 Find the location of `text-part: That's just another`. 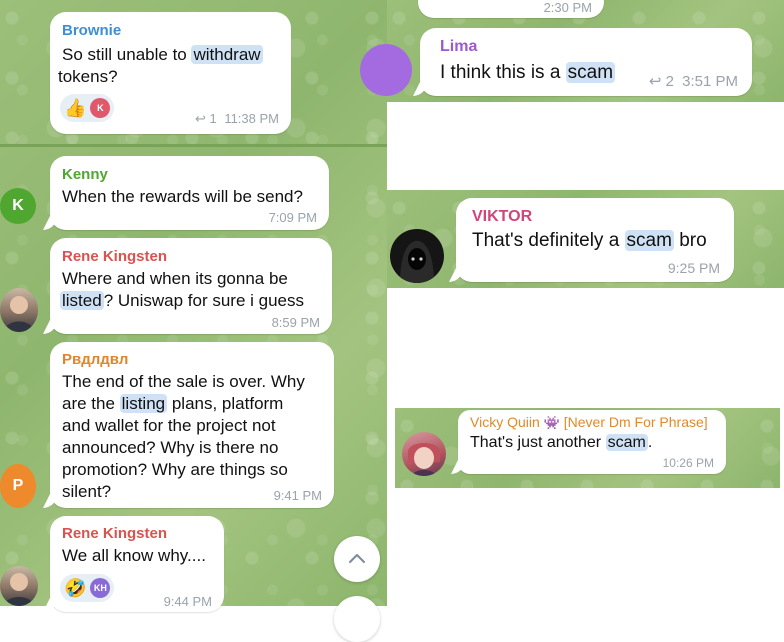

text-part: That's just another is located at coordinates (538, 442).